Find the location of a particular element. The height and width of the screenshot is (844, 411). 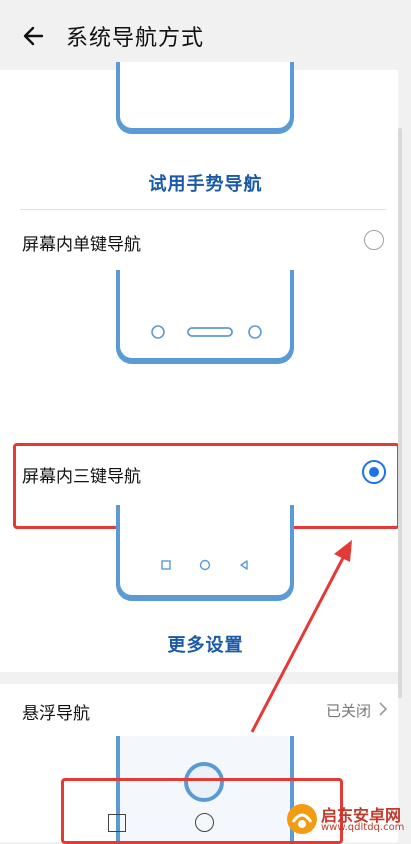

watermark-logo-icon is located at coordinates (302, 819).